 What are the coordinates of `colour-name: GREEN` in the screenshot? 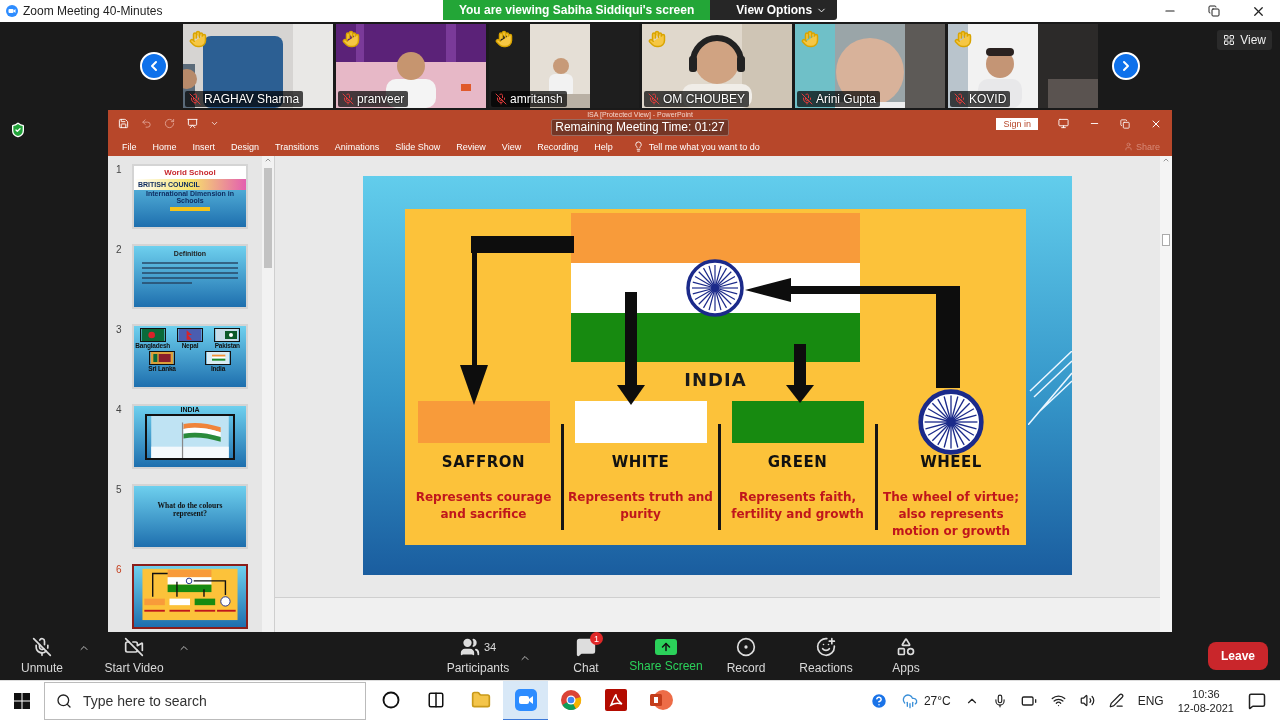 It's located at (797, 462).